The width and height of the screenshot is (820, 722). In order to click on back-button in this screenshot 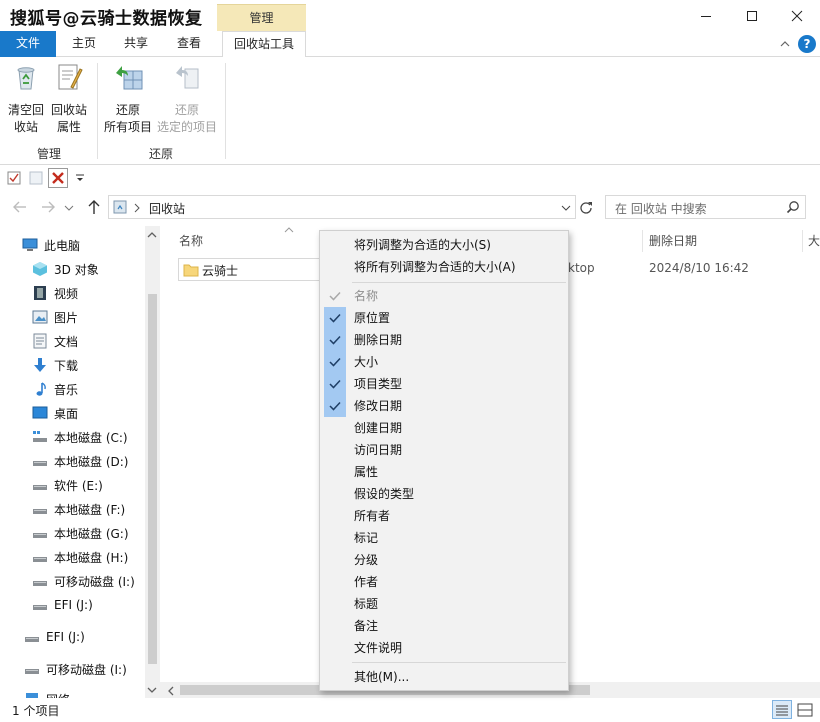, I will do `click(20, 208)`.